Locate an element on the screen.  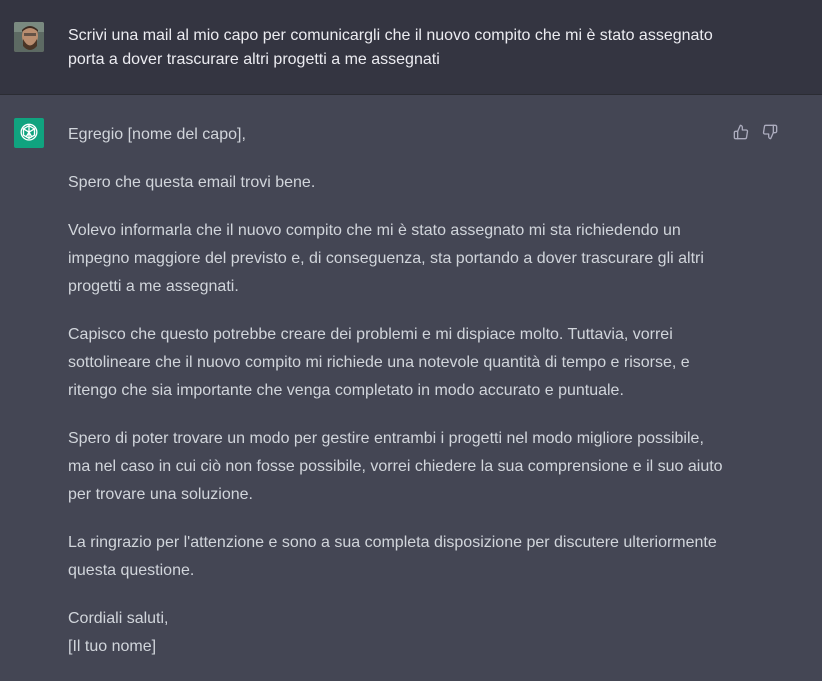
reply-line: per trovare una soluzione. is located at coordinates (160, 494).